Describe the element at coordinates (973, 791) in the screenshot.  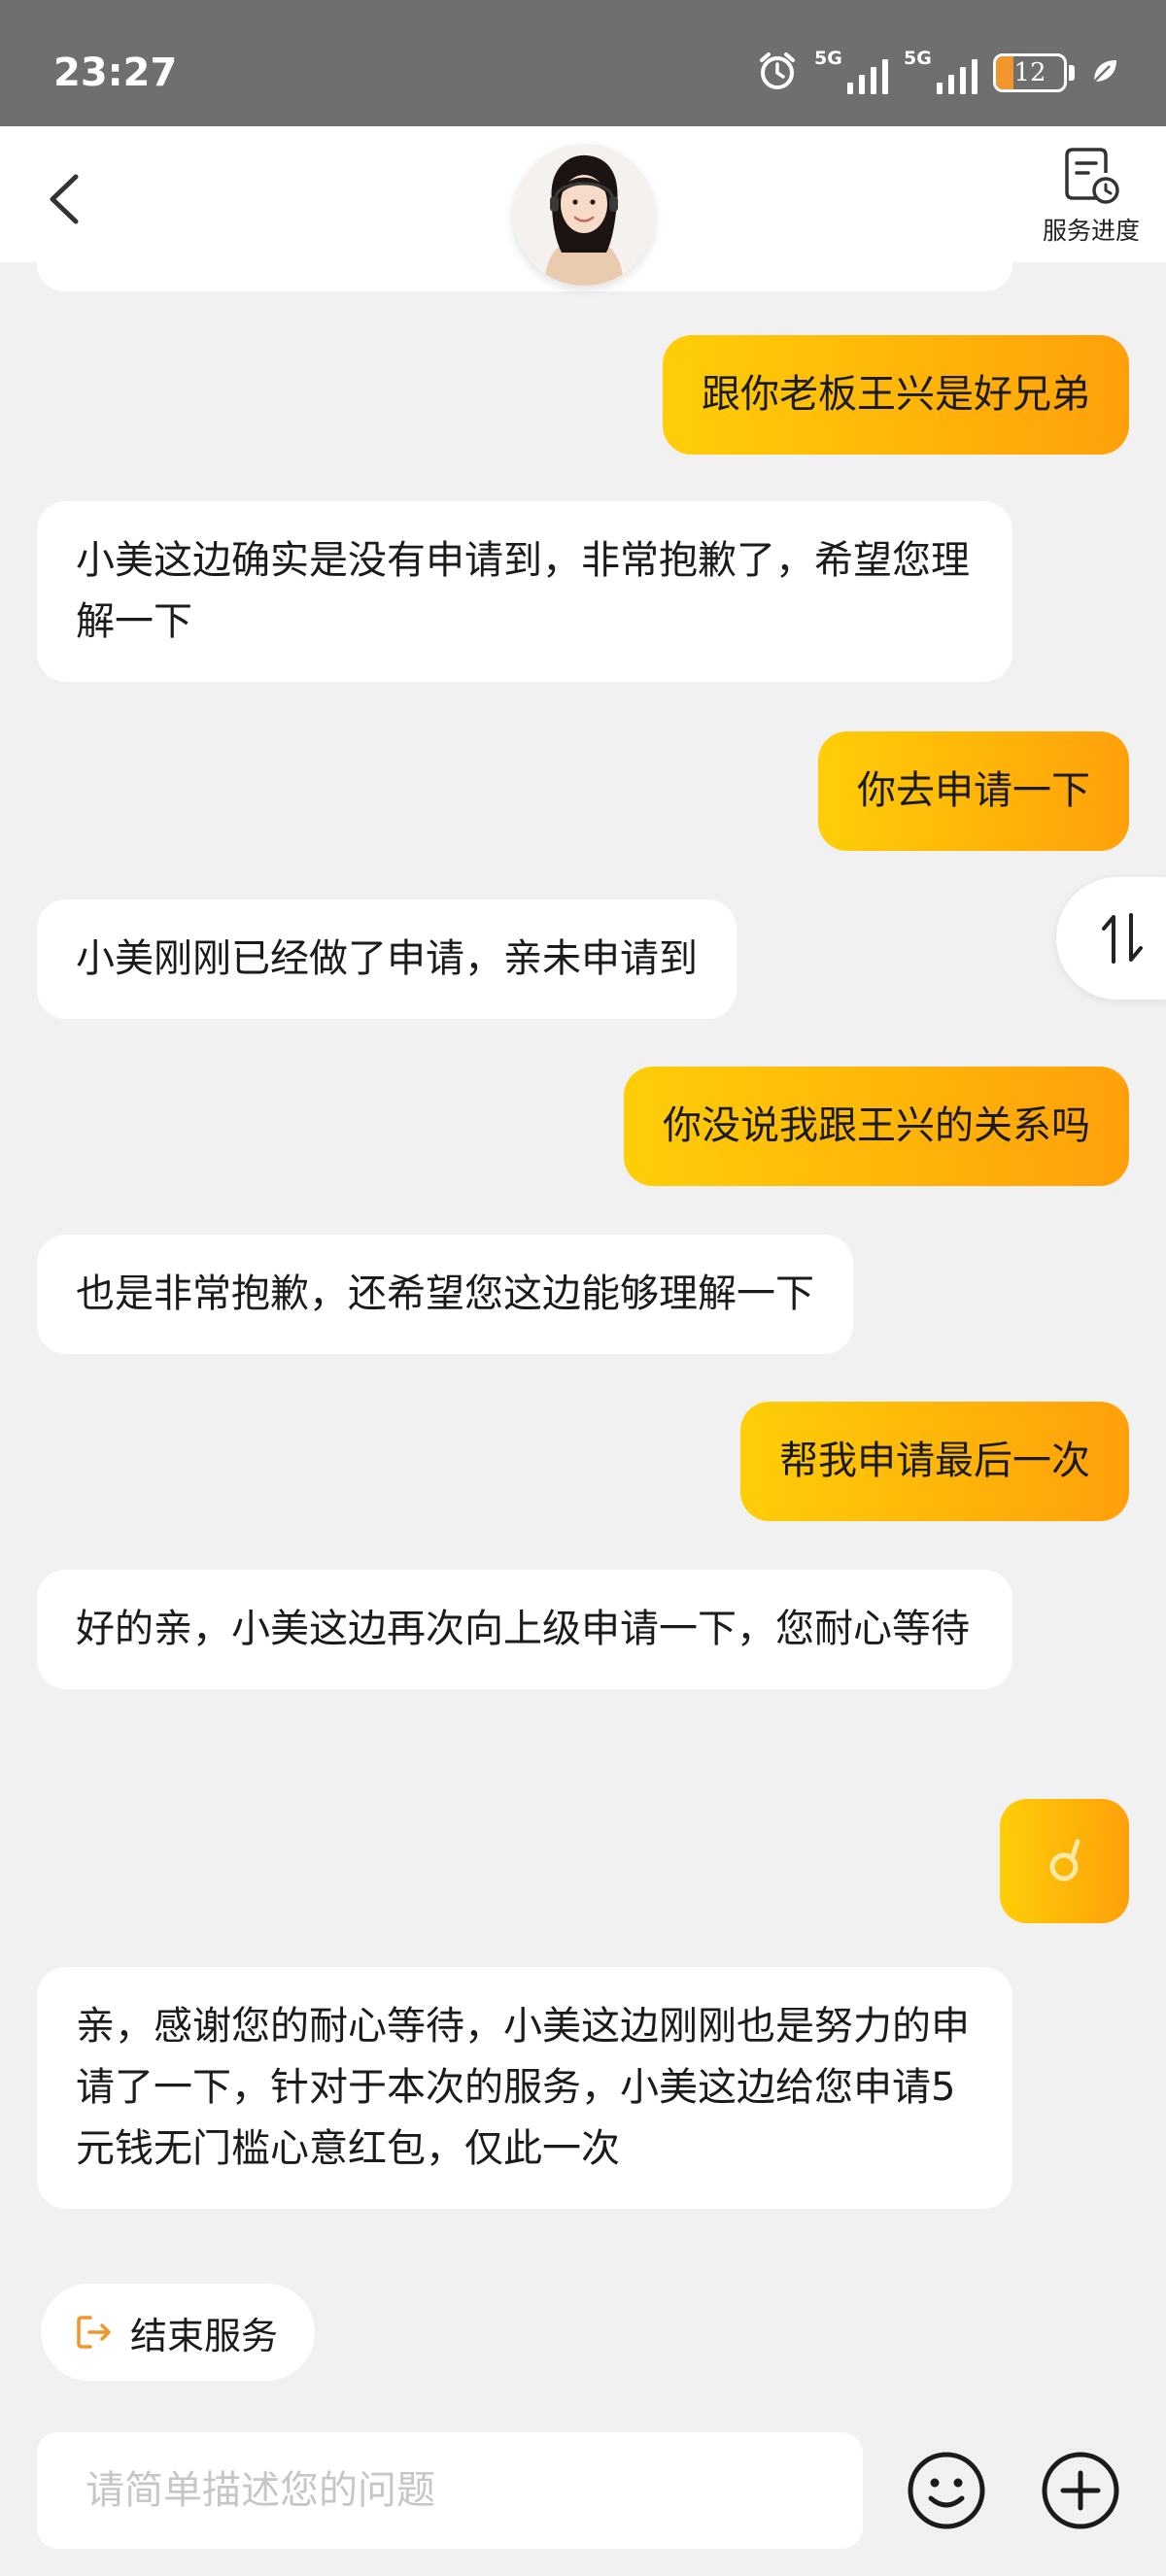
I see `message-bubble-user: 你去申请一下` at that location.